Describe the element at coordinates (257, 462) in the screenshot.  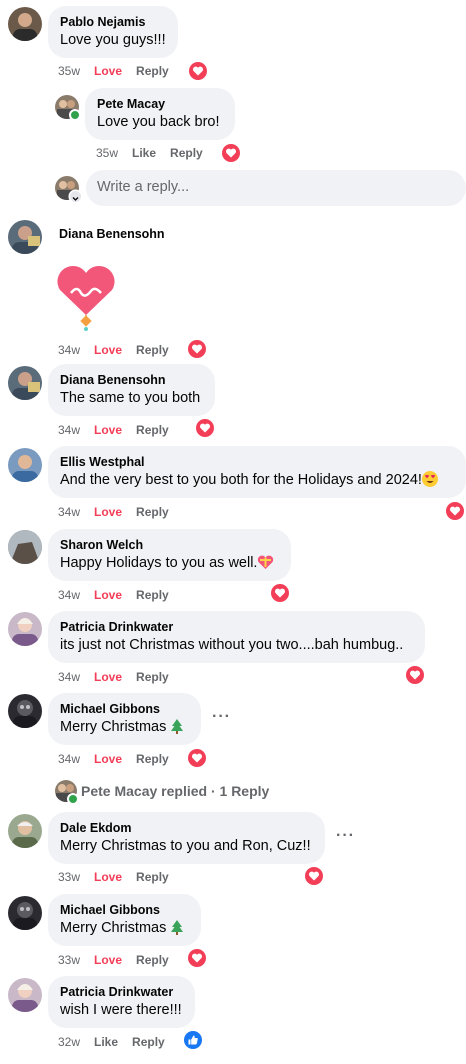
I see `comment-author: Ellis Westphal` at that location.